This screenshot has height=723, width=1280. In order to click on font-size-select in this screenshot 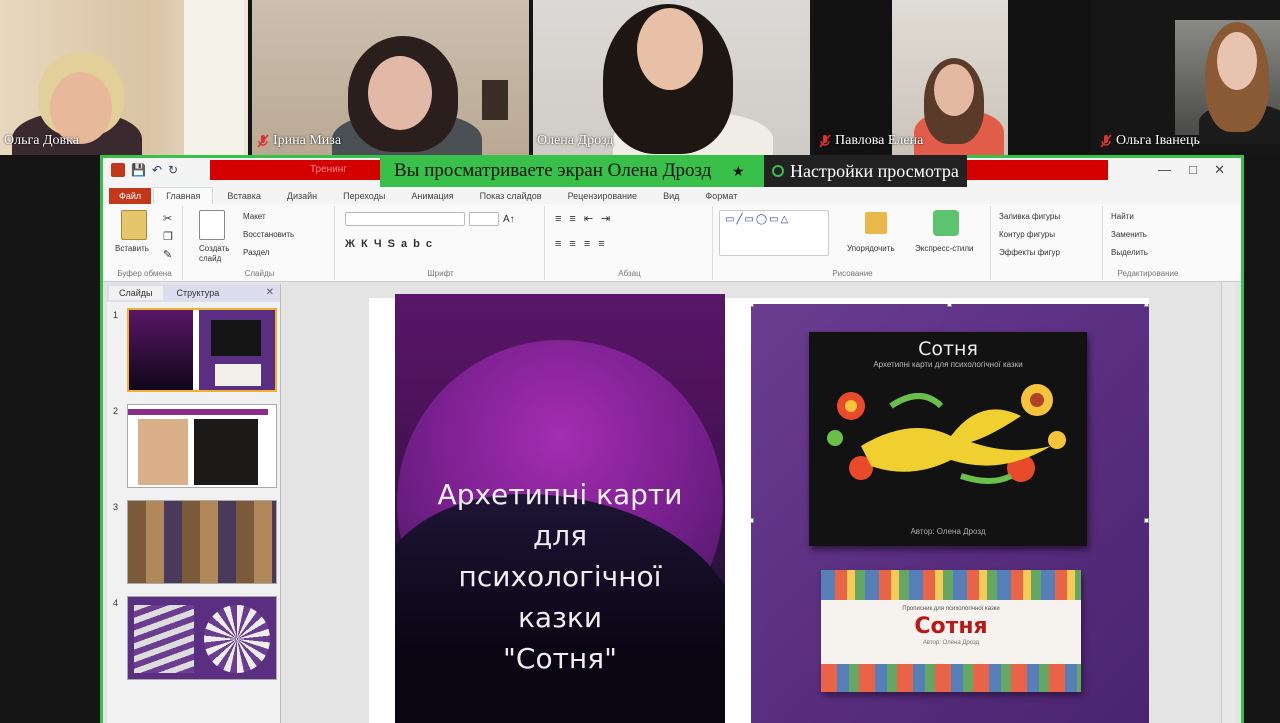, I will do `click(484, 219)`.